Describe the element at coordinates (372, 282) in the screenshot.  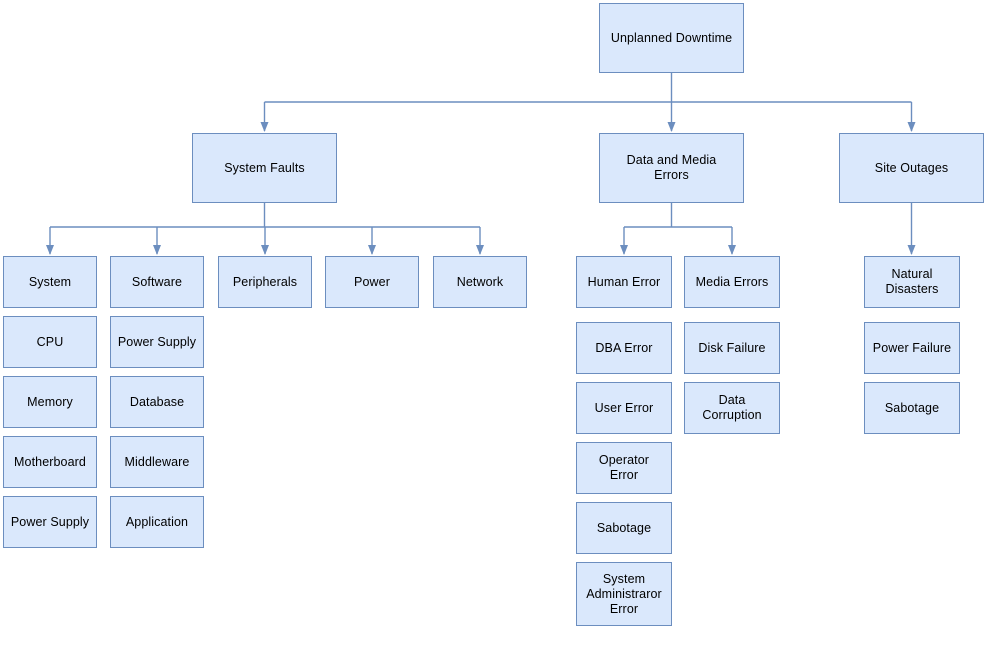
I see `node-power: Power` at that location.